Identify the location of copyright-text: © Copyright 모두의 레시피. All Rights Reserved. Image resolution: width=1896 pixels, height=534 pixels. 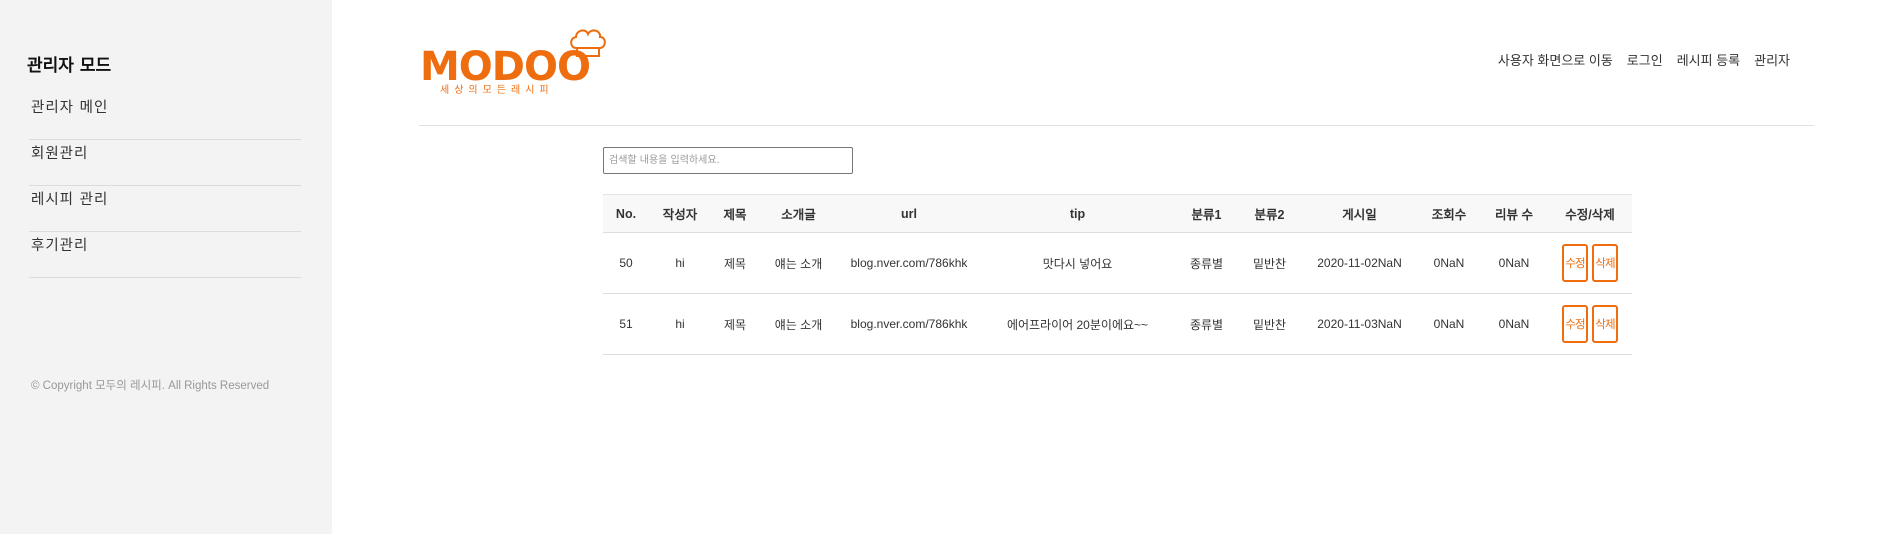
(150, 386).